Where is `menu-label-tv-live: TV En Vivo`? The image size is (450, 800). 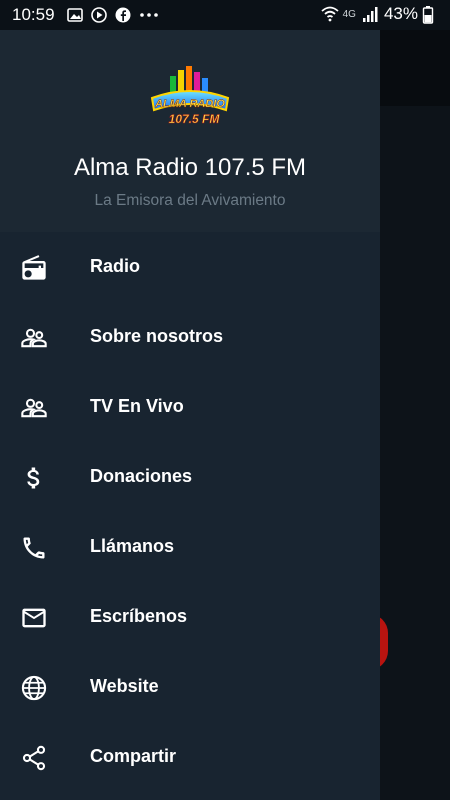 menu-label-tv-live: TV En Vivo is located at coordinates (137, 406).